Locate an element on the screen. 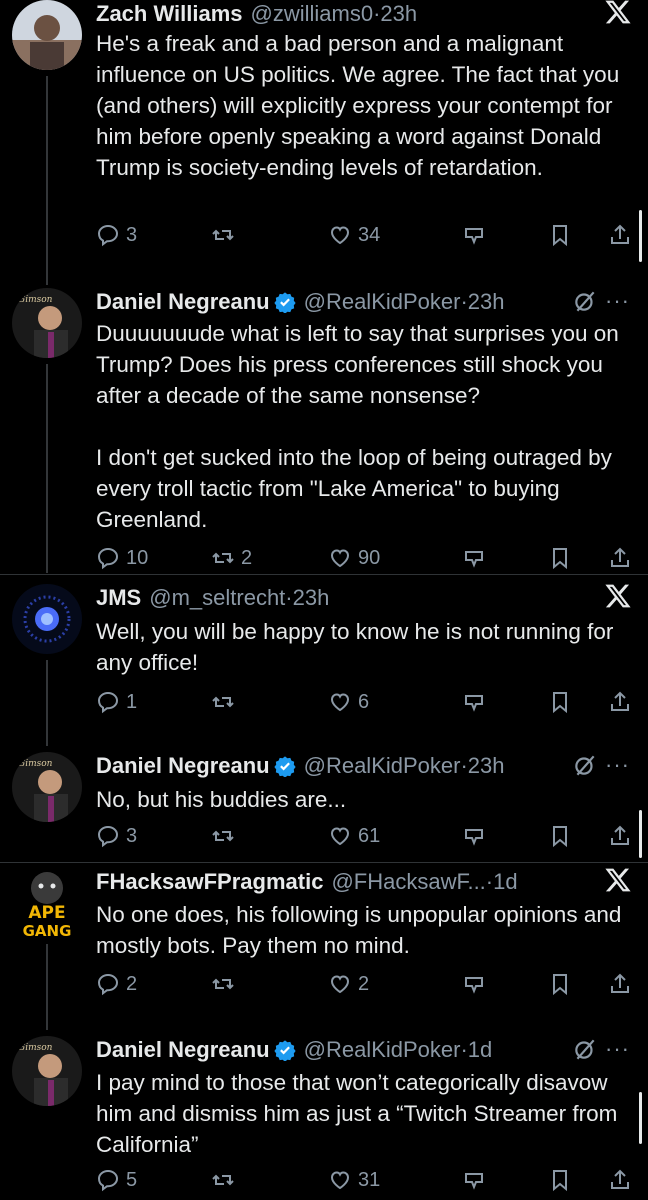 This screenshot has width=648, height=1200. divider is located at coordinates (324, 574).